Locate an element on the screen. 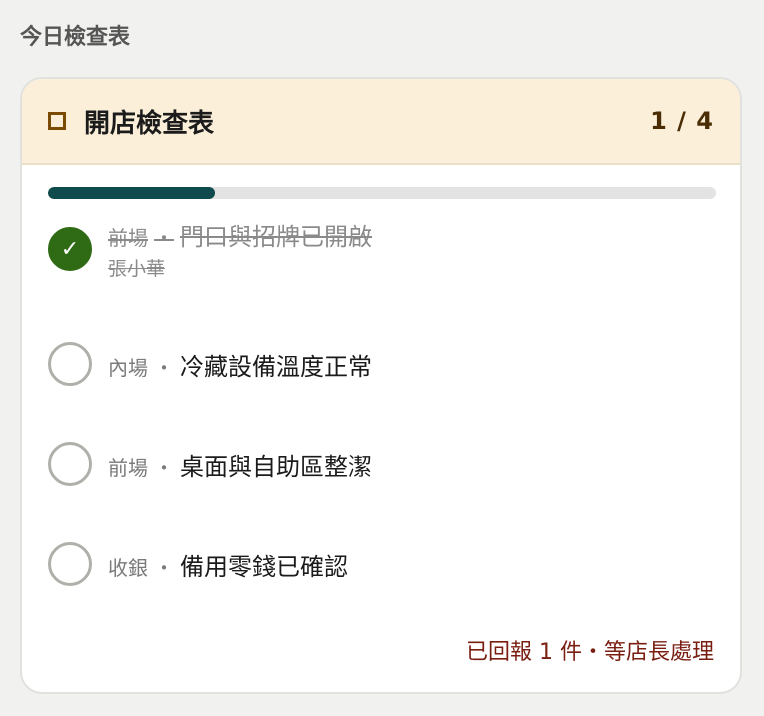  checklist-title: 開店檢查表 is located at coordinates (149, 123).